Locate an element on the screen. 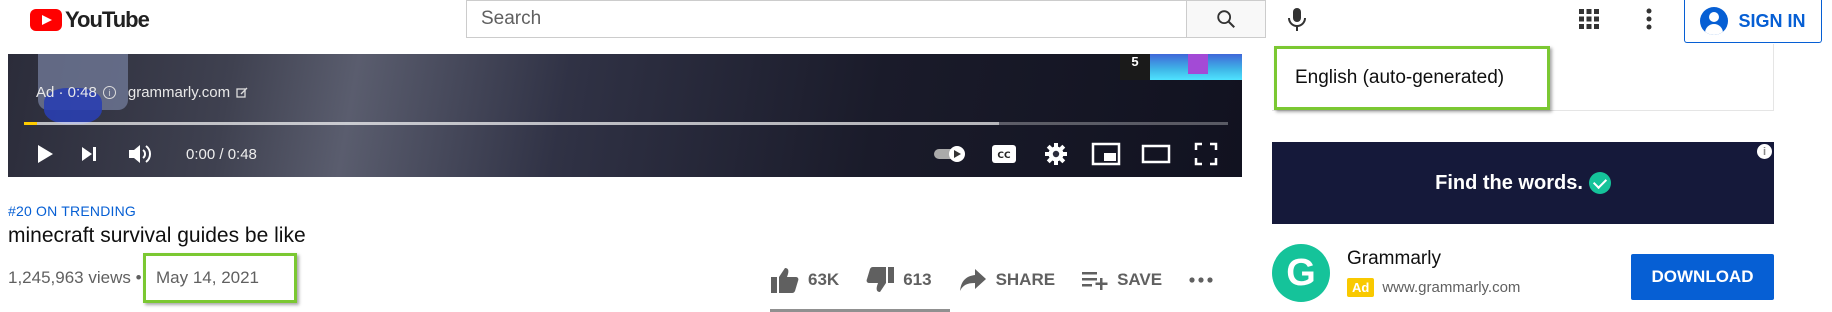  advertiser-details: Ad www.grammarly.com is located at coordinates (1433, 287).